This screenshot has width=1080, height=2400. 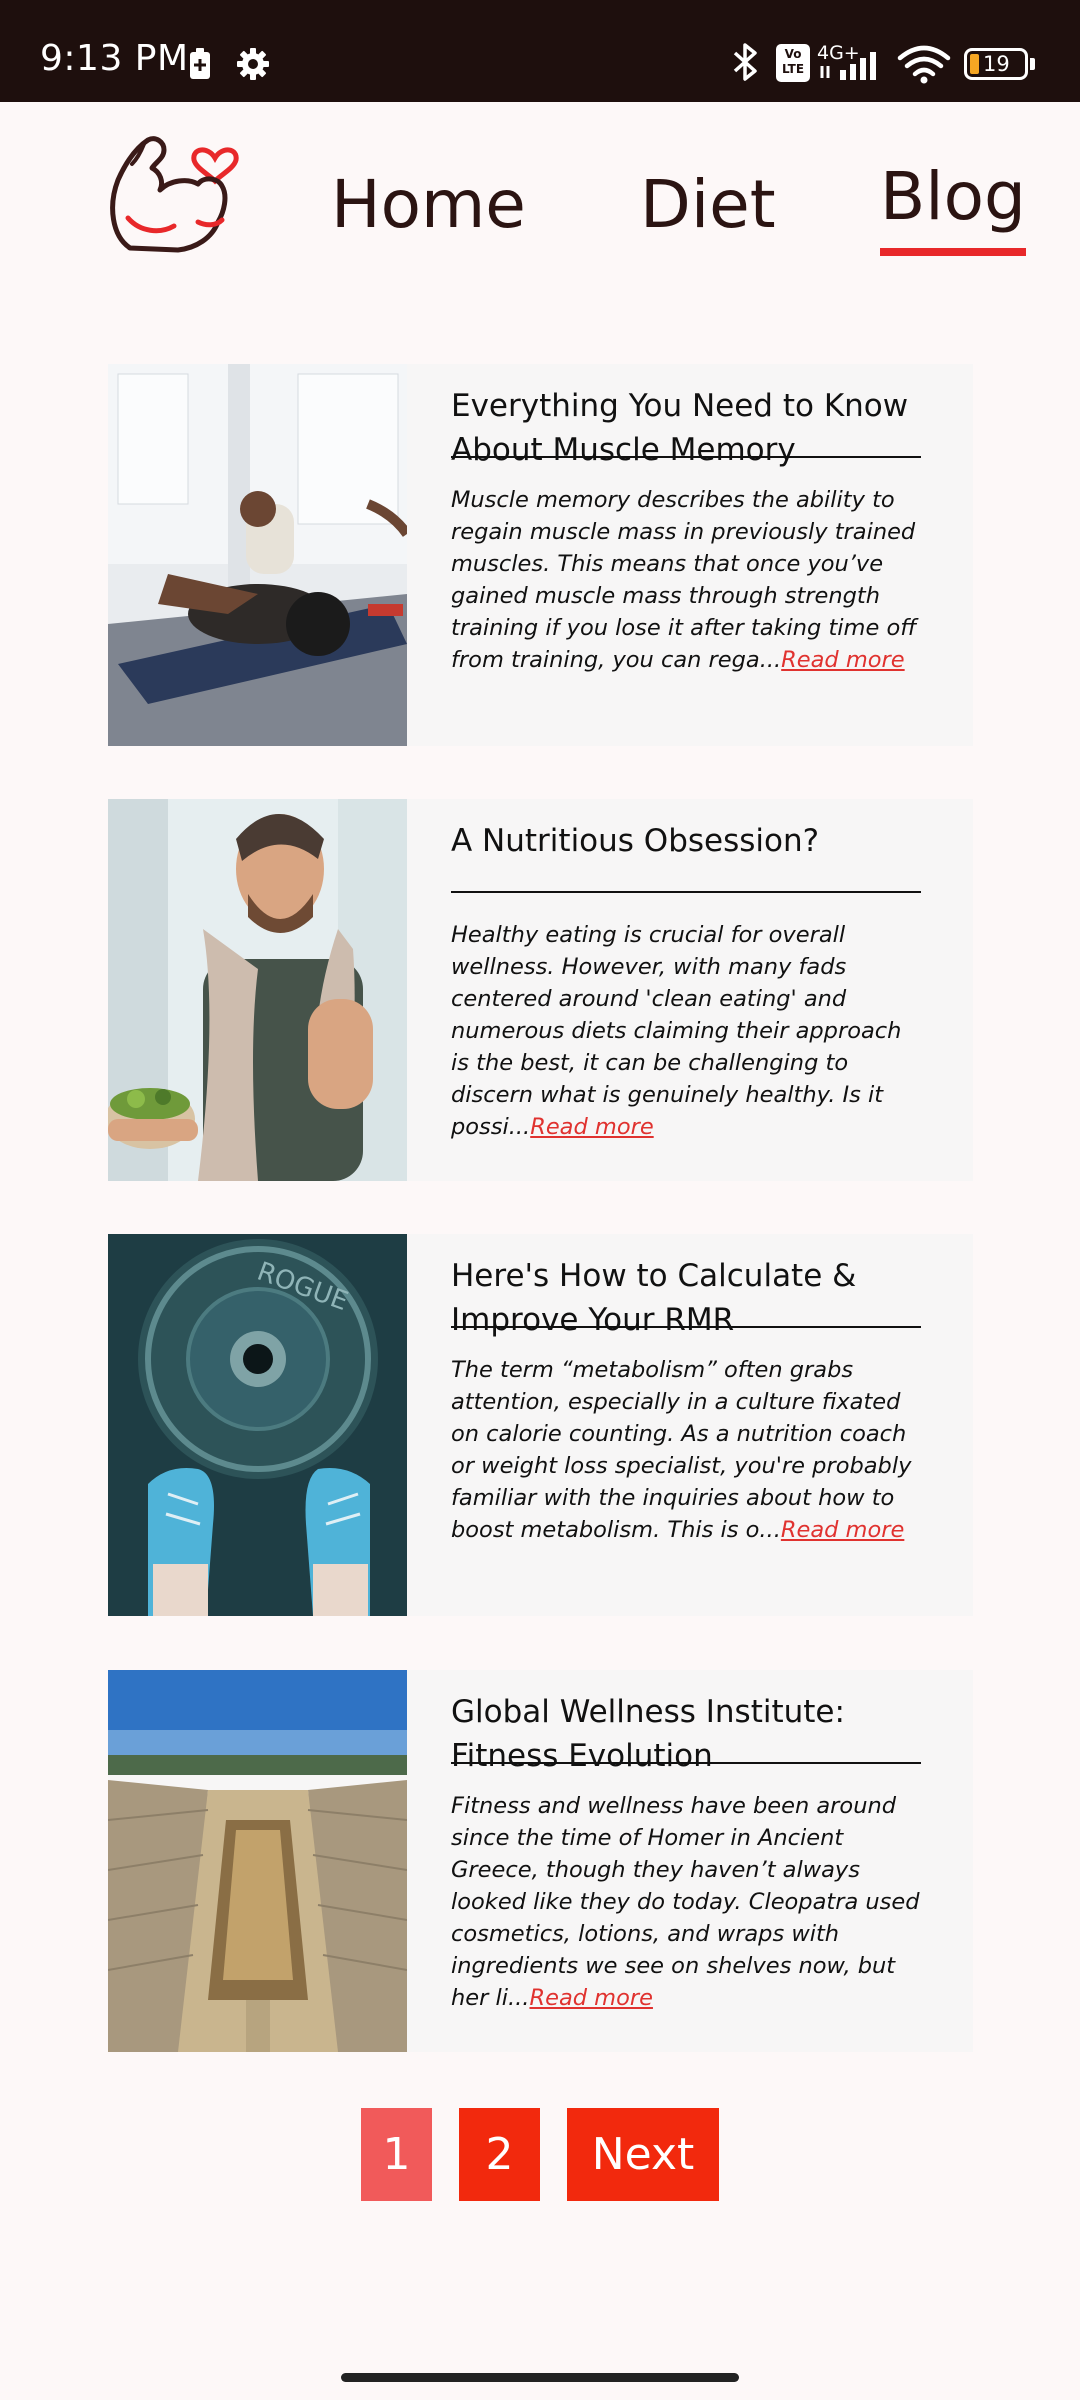 I want to click on nav-diet: Diet, so click(x=708, y=204).